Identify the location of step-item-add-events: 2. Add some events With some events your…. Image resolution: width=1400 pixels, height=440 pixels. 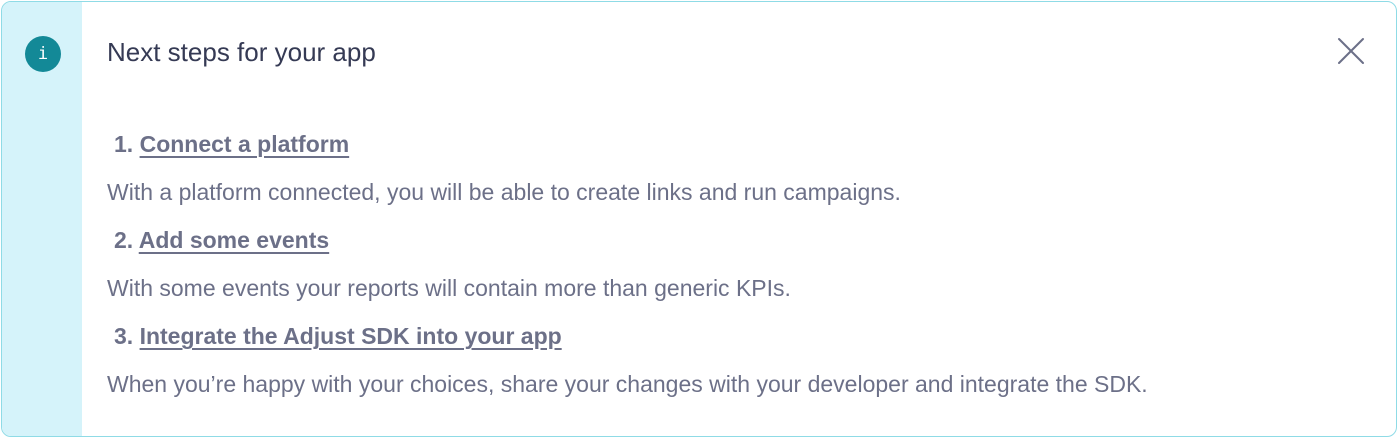
(449, 264).